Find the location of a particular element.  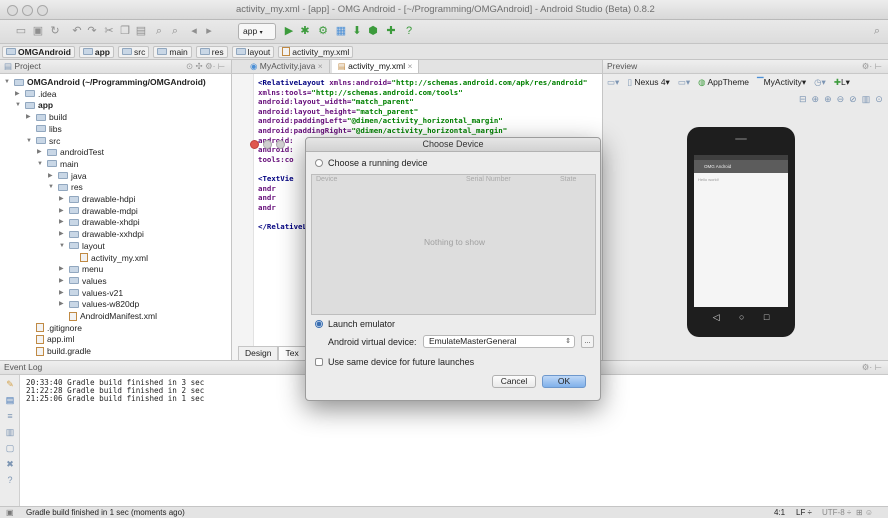

tree-item: ▶ values-v21 is located at coordinates (91, 293).